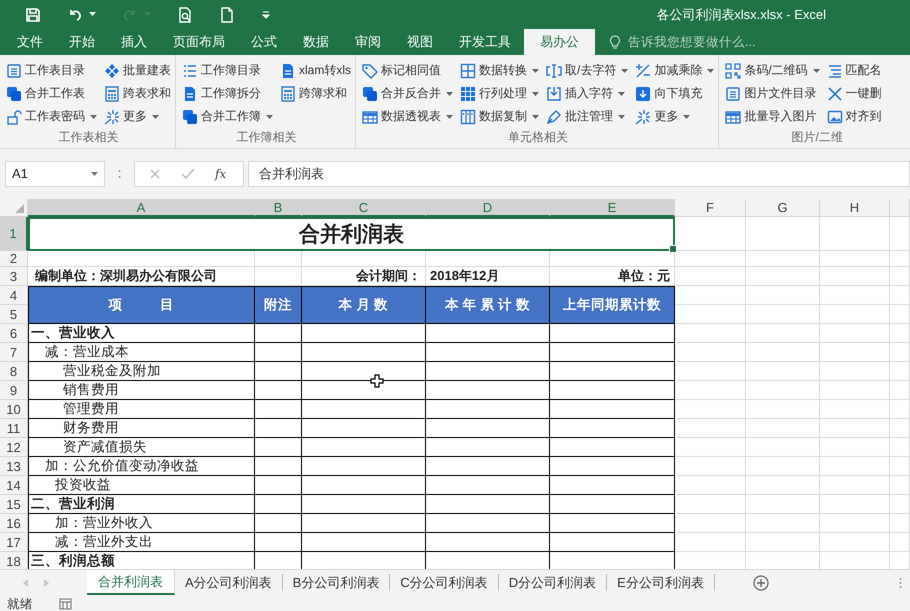 This screenshot has width=910, height=611. I want to click on ribbon-button: 加减乘除, so click(675, 70).